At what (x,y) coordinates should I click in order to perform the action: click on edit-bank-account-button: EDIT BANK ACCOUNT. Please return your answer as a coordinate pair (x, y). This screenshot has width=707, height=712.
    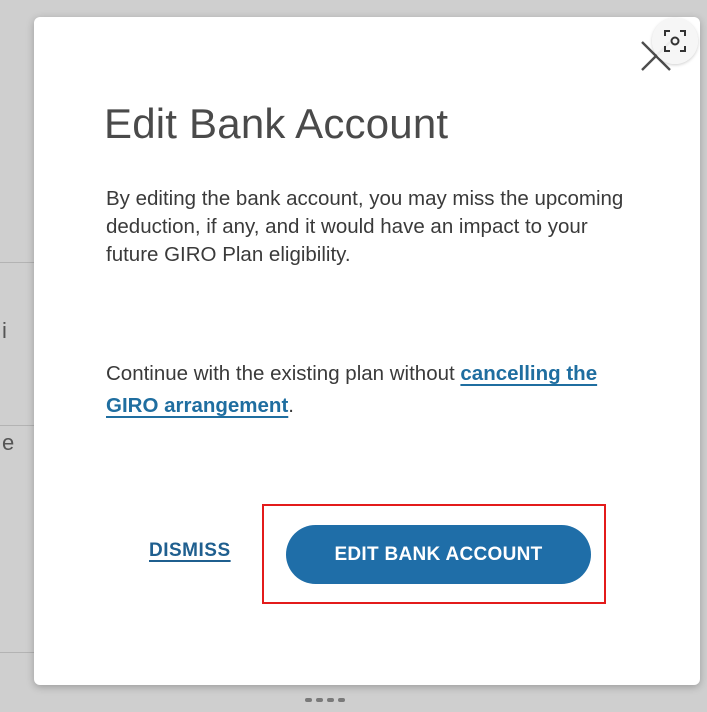
    Looking at the image, I should click on (438, 554).